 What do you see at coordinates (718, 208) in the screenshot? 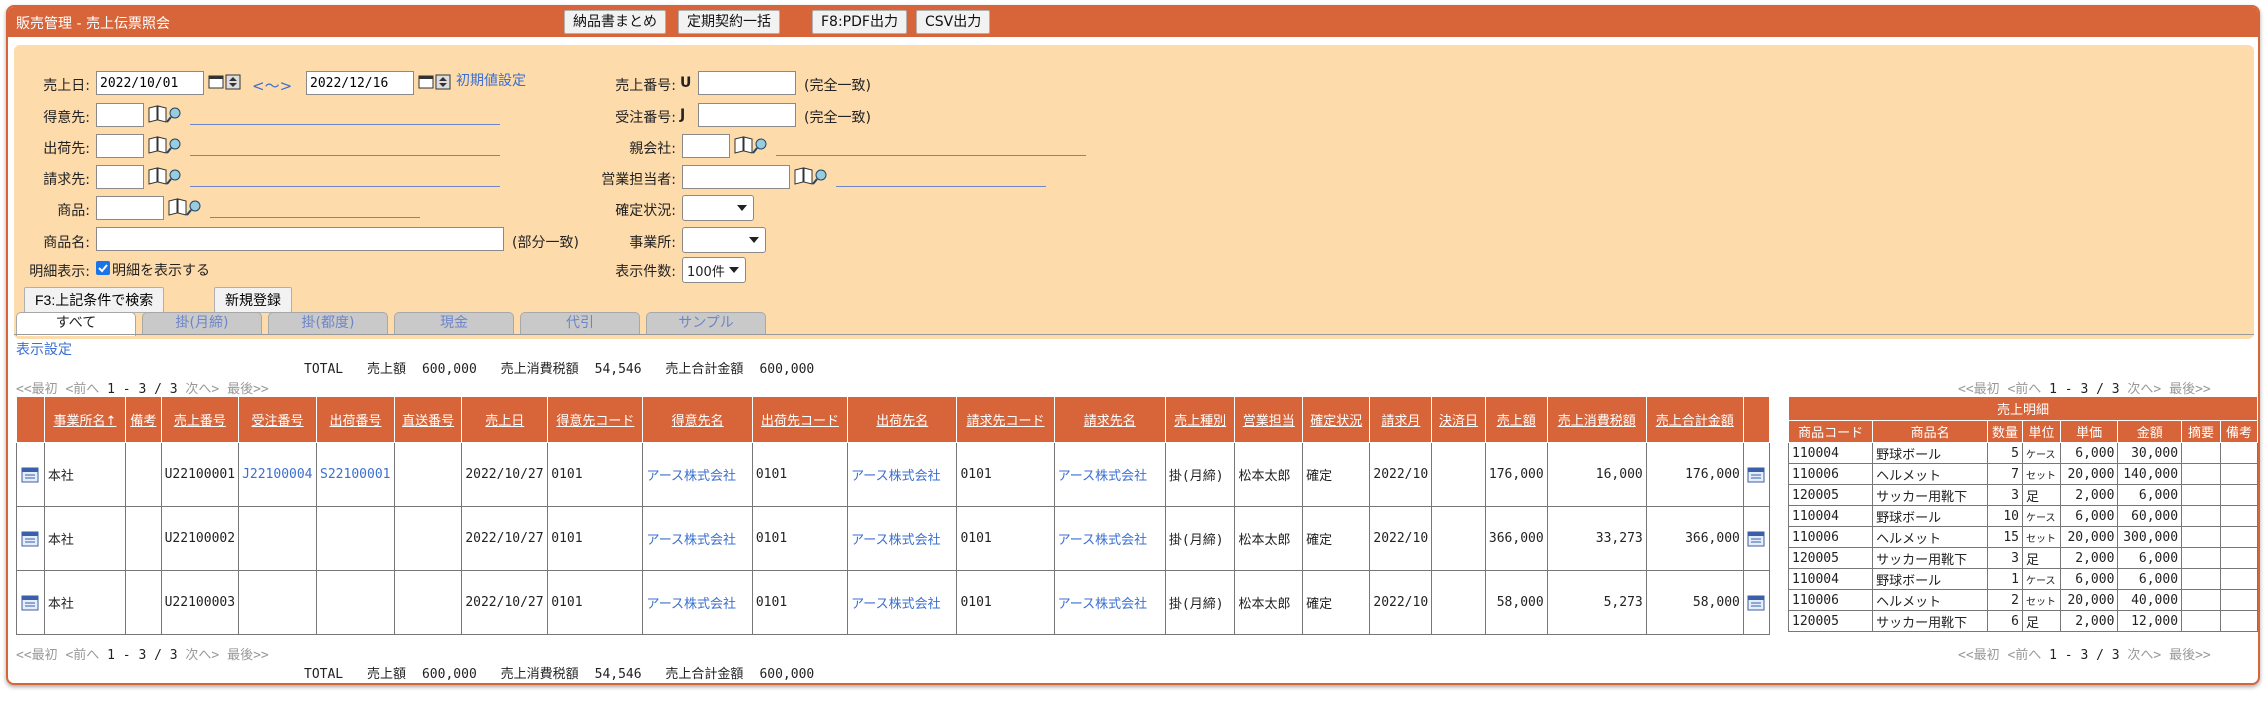
I see `confirm-status-select` at bounding box center [718, 208].